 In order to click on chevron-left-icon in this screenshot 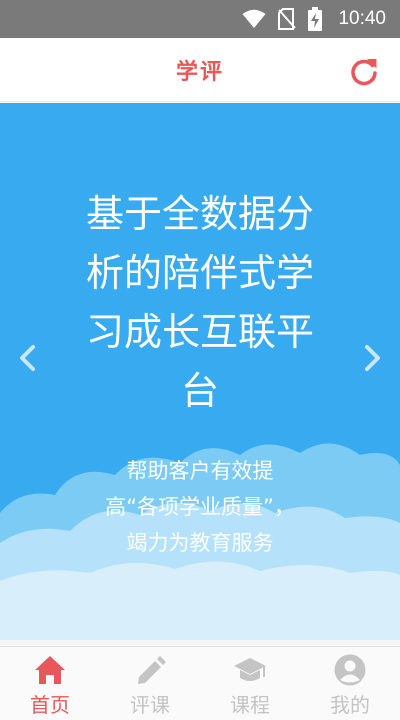, I will do `click(28, 358)`.